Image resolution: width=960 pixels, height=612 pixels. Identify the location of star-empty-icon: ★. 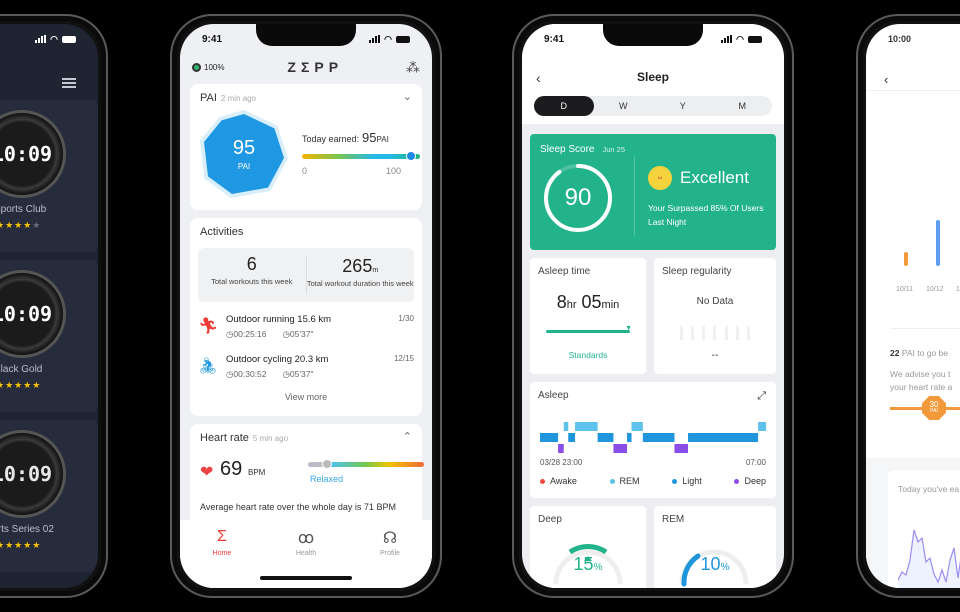
(37, 225).